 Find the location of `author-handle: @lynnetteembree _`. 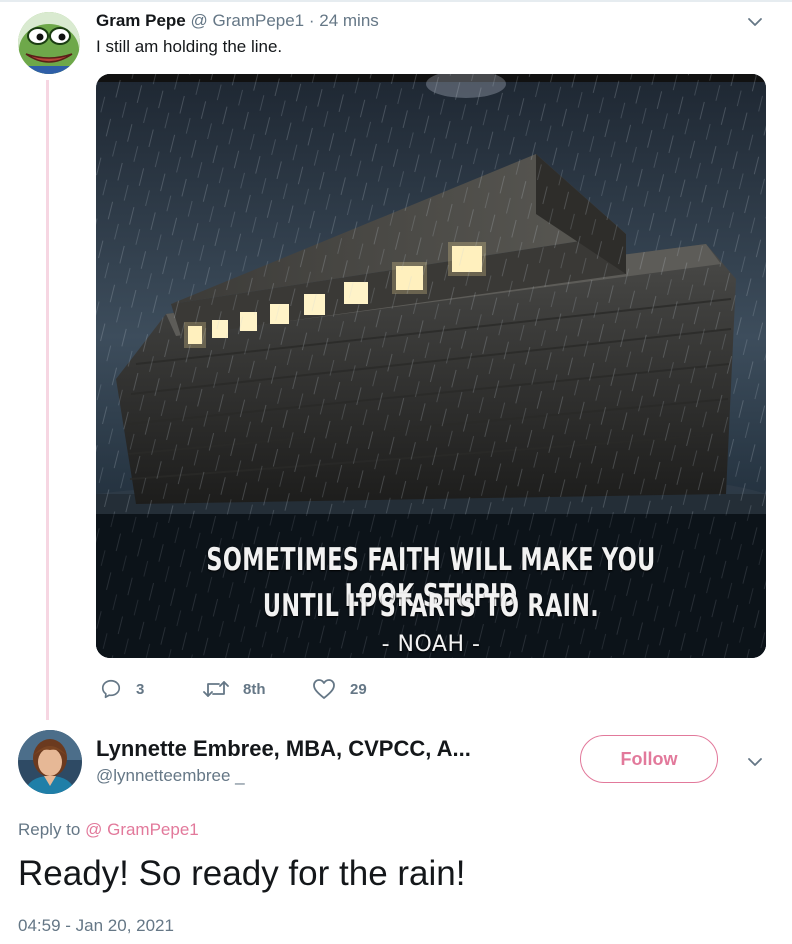

author-handle: @lynnetteembree _ is located at coordinates (170, 776).